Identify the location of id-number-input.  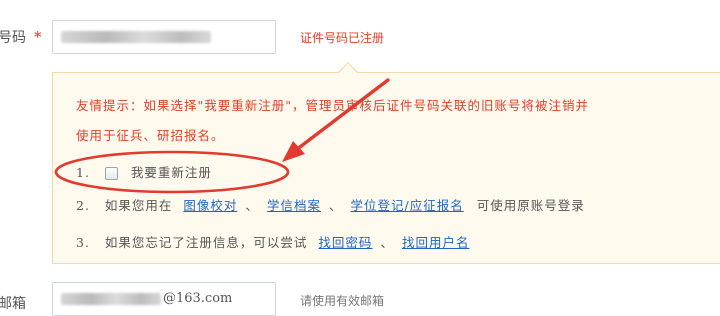
(164, 37).